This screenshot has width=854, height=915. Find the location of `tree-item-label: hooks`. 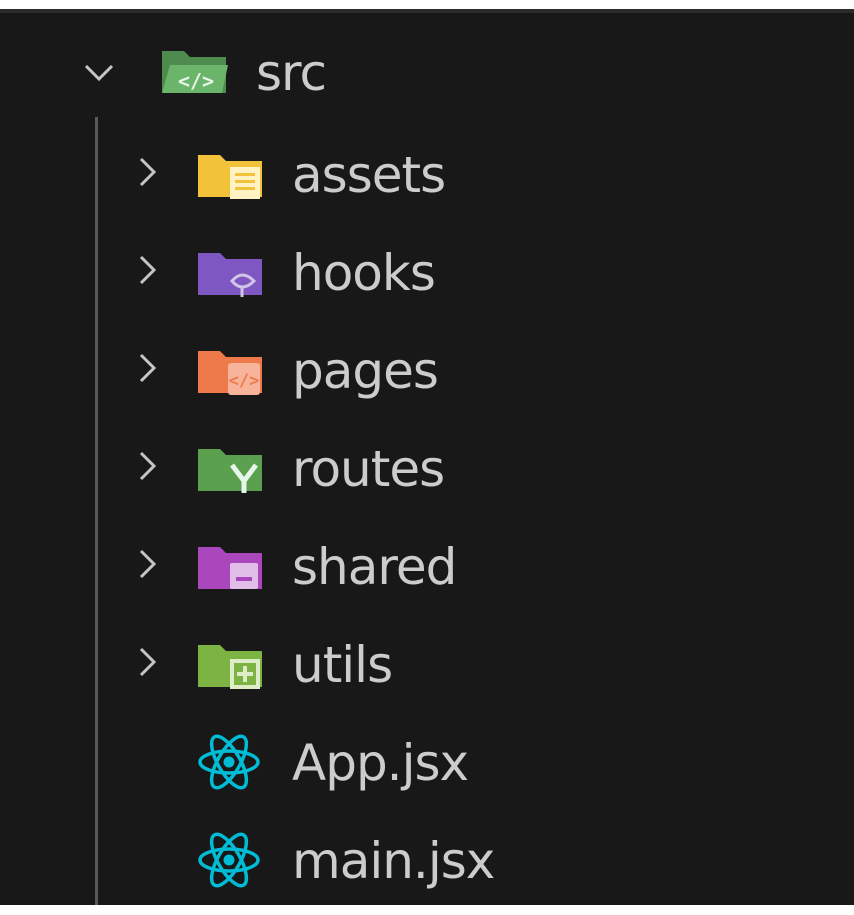

tree-item-label: hooks is located at coordinates (364, 273).